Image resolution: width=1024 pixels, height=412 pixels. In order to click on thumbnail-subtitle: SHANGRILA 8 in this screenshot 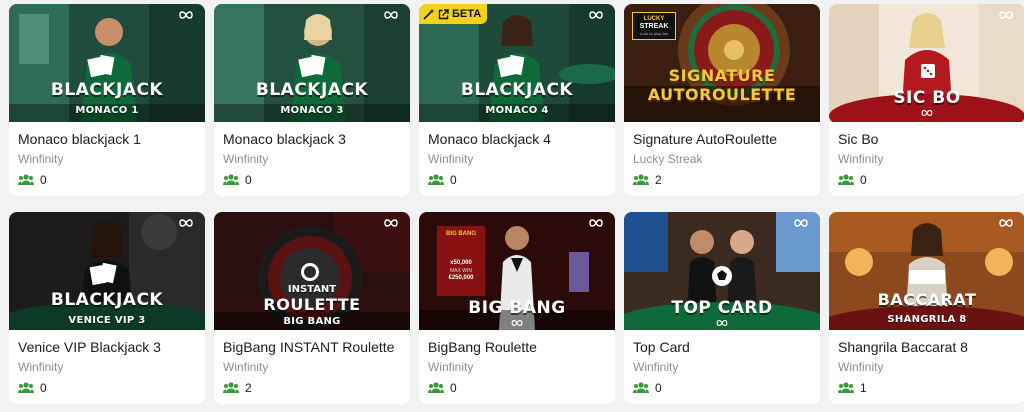, I will do `click(927, 319)`.